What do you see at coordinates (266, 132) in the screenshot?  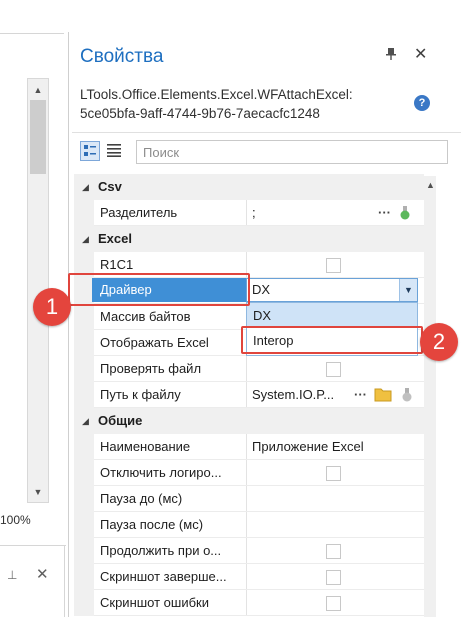 I see `toolbar-divider` at bounding box center [266, 132].